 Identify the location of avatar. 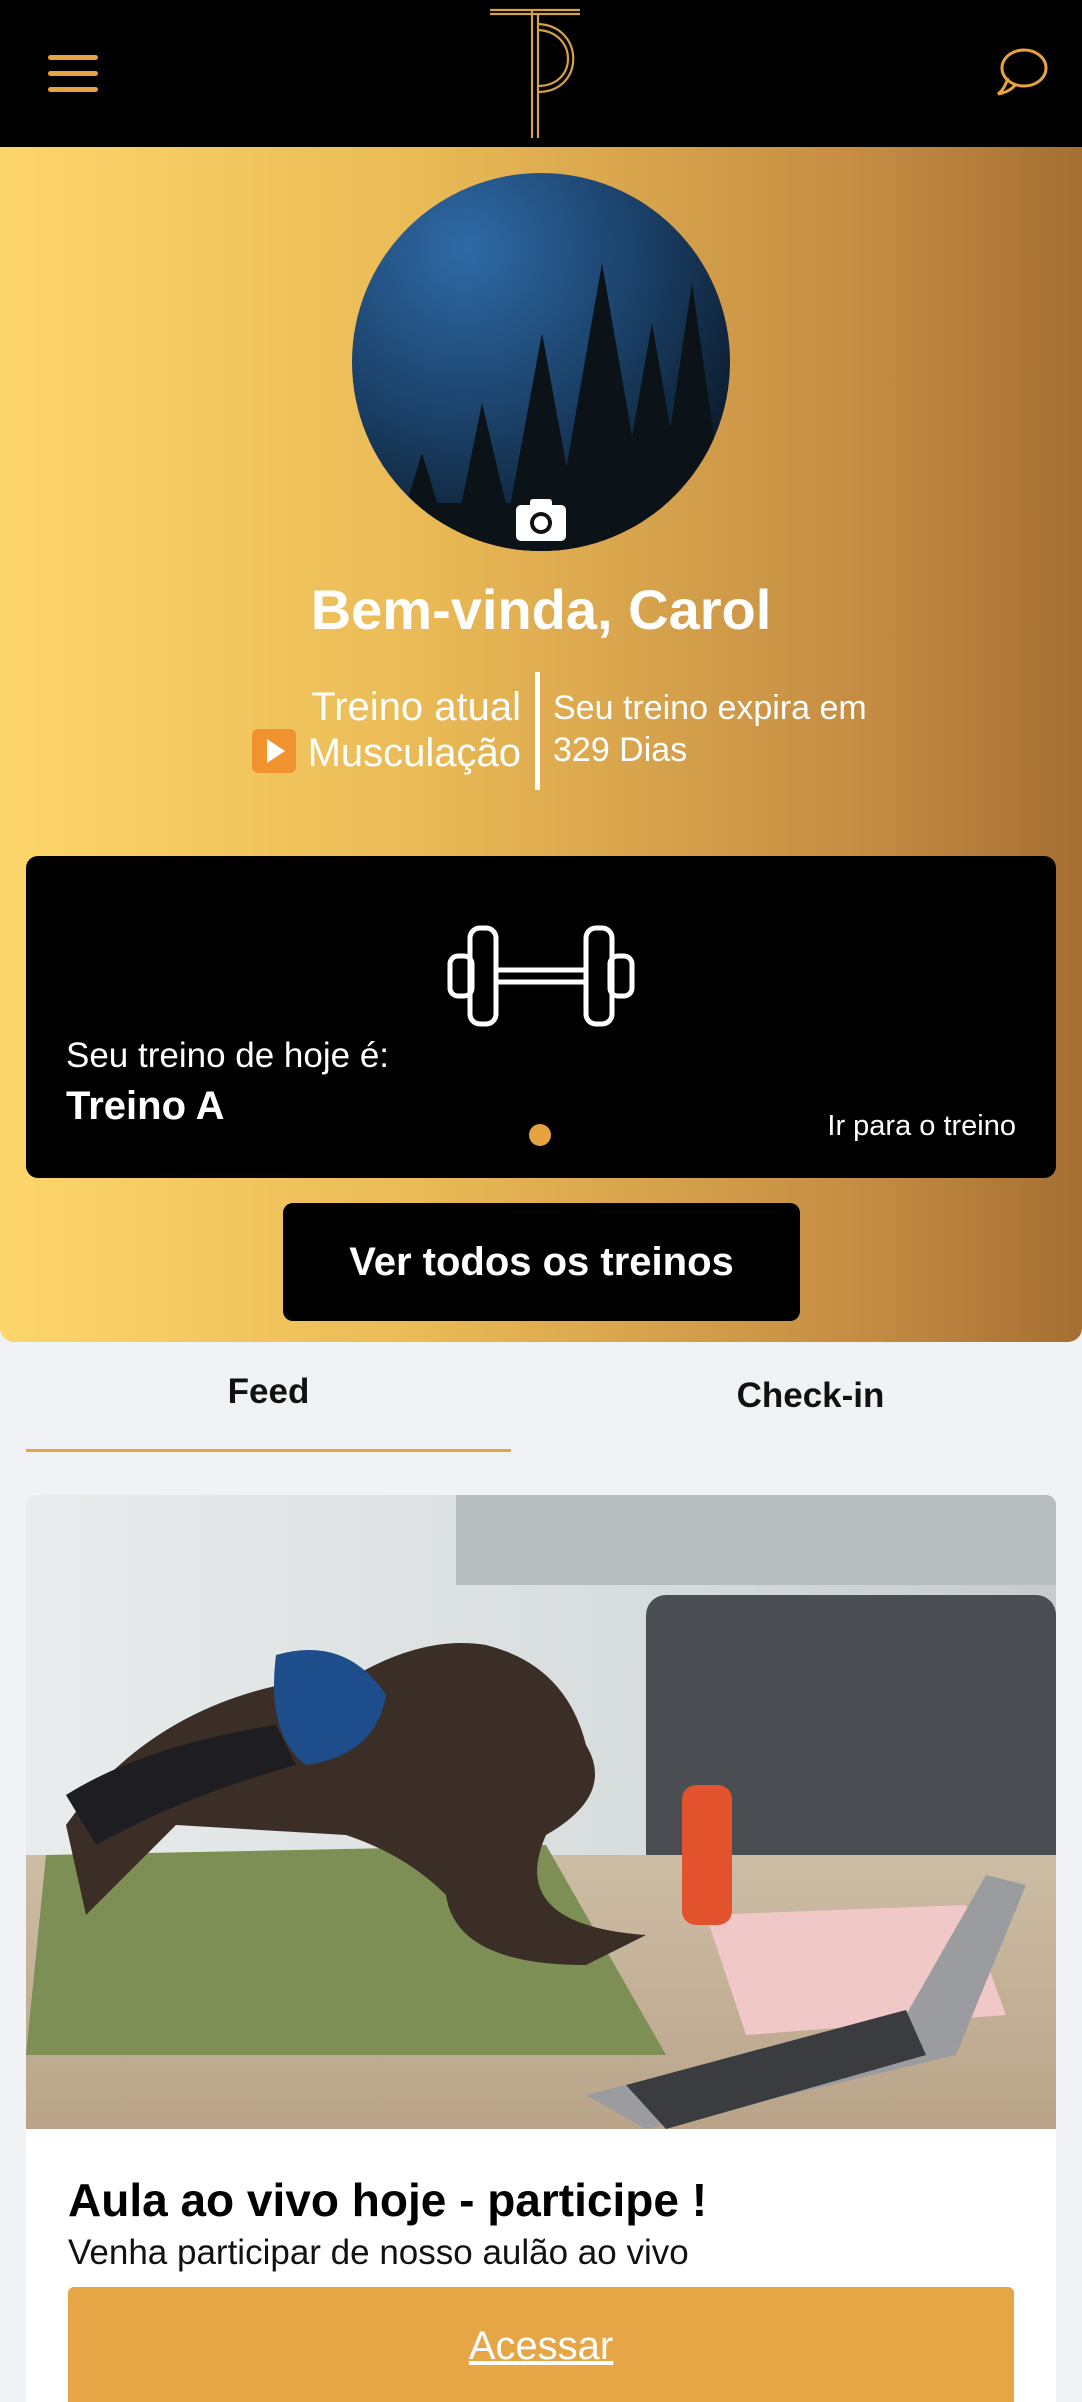
(541, 362).